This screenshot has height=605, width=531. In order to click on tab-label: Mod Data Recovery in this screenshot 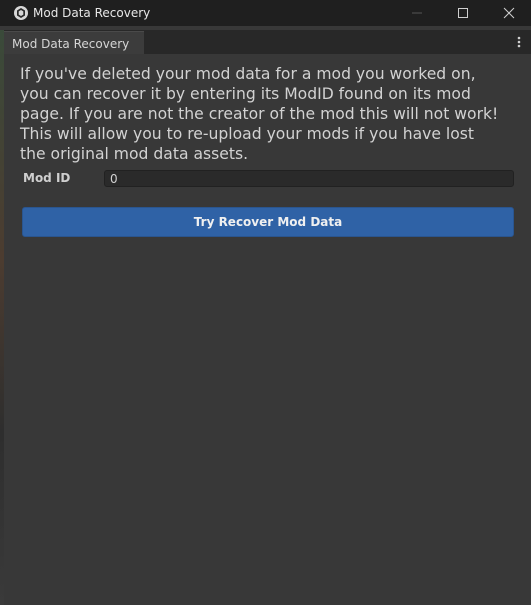, I will do `click(71, 44)`.